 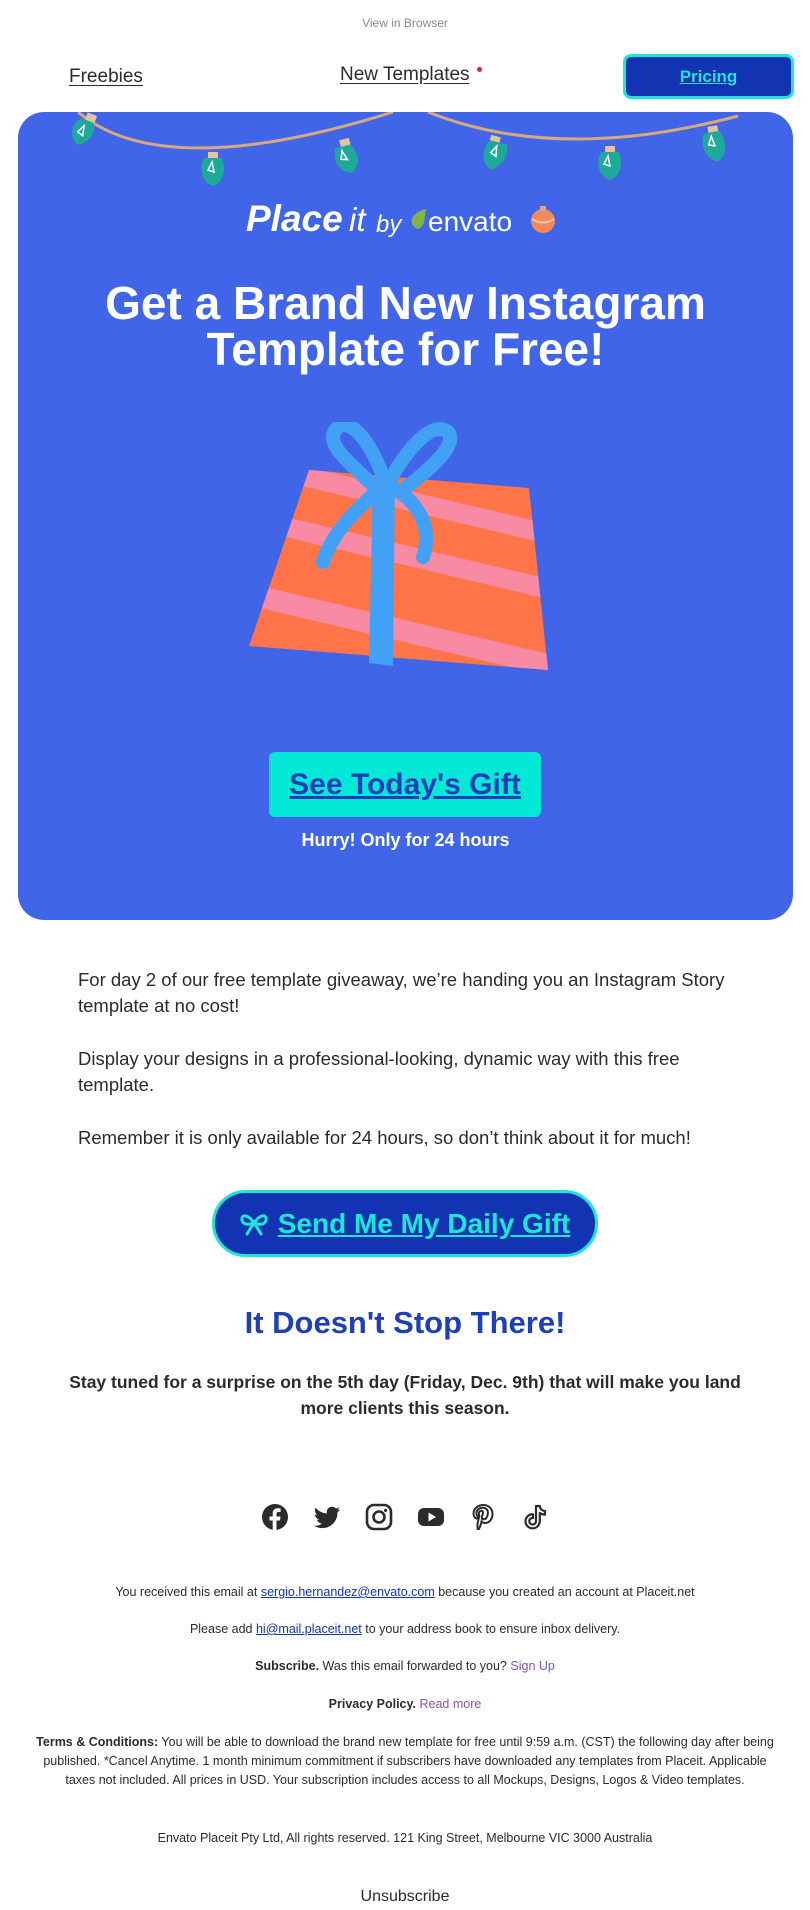 I want to click on teaser-title: It Doesn't Stop There!, so click(x=405, y=1322).